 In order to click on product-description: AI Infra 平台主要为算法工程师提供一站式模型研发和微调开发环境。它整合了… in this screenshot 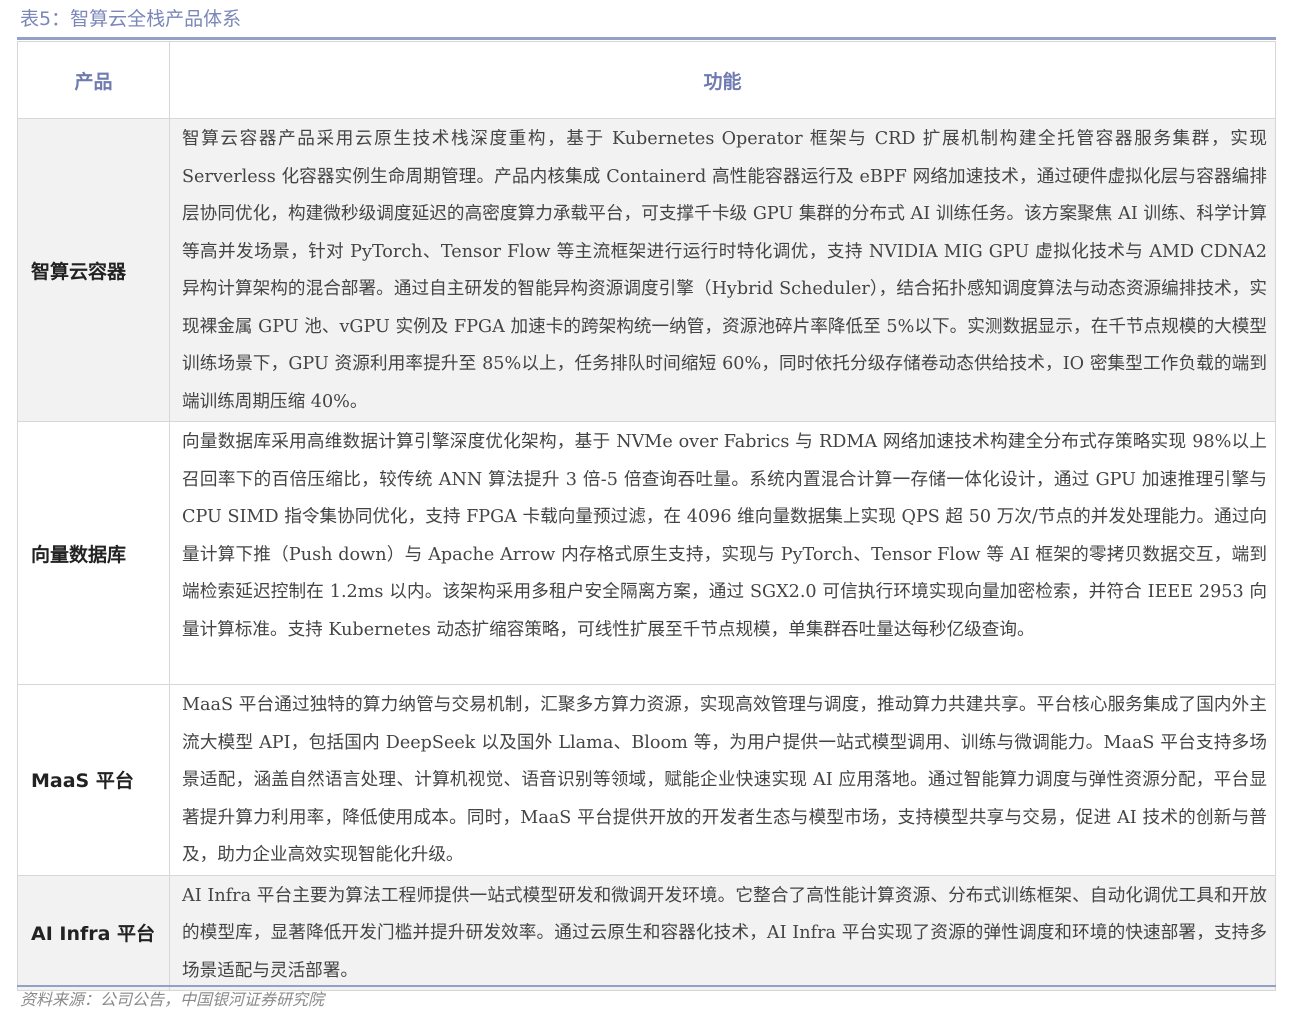, I will do `click(722, 932)`.